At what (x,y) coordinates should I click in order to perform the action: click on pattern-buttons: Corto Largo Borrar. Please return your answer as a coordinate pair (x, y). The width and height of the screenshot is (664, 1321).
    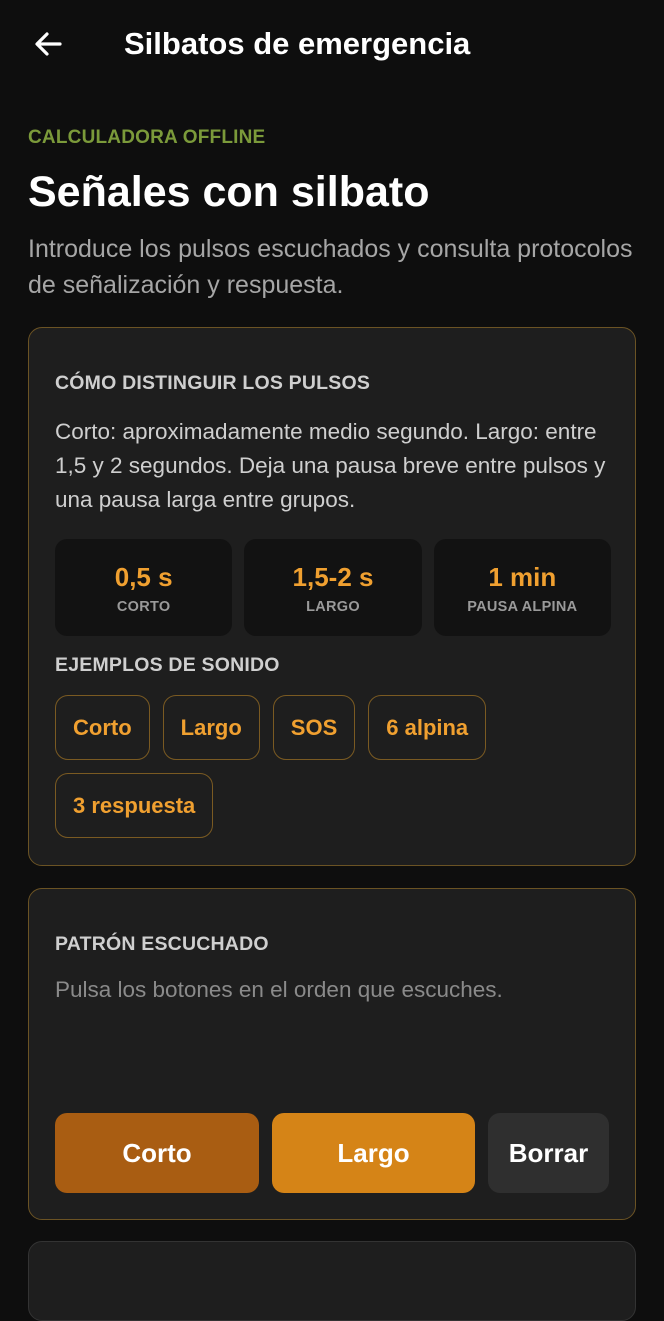
    Looking at the image, I should click on (332, 1153).